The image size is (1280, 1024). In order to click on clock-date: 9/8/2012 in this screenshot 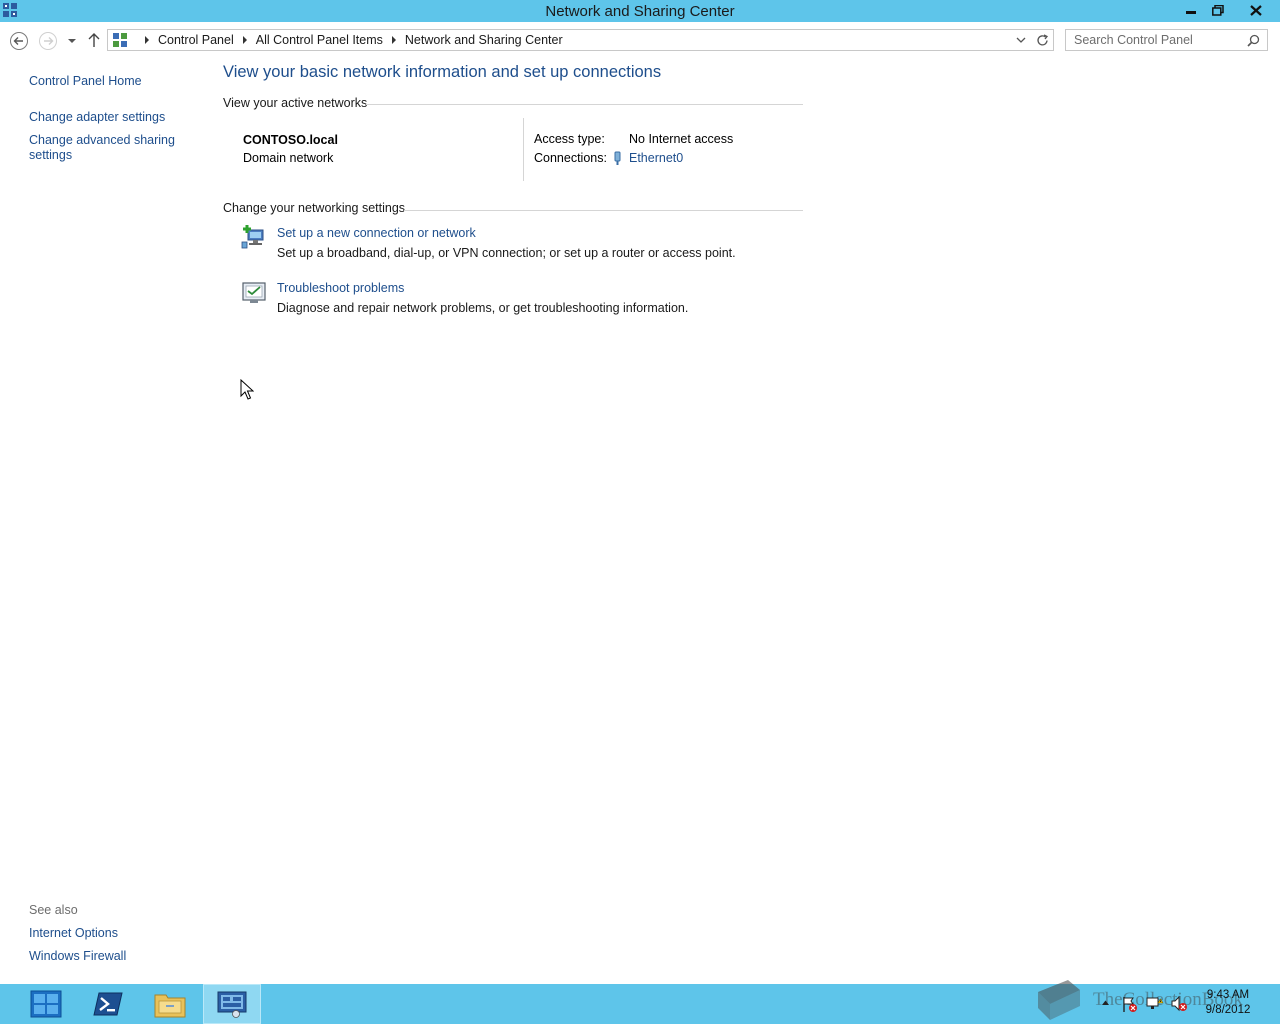, I will do `click(1228, 1010)`.